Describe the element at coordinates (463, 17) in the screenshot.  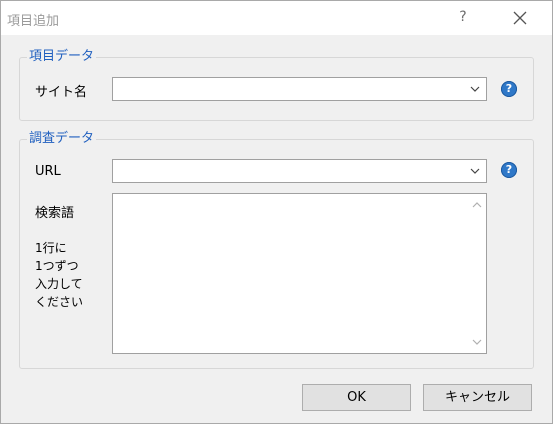
I see `help-button: ?` at that location.